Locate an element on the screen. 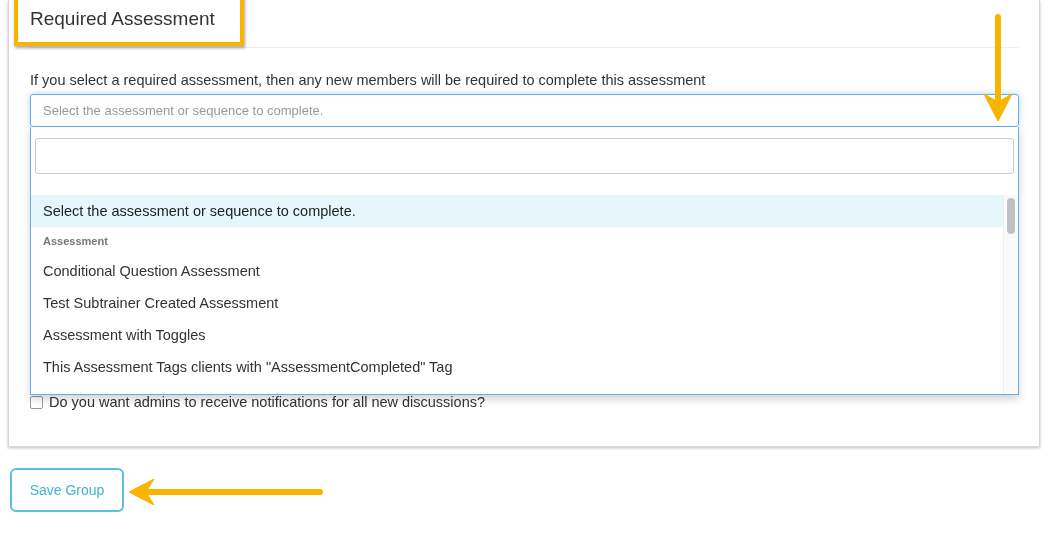  dropdown-option: Select the assessment or sequence to complete. is located at coordinates (517, 211).